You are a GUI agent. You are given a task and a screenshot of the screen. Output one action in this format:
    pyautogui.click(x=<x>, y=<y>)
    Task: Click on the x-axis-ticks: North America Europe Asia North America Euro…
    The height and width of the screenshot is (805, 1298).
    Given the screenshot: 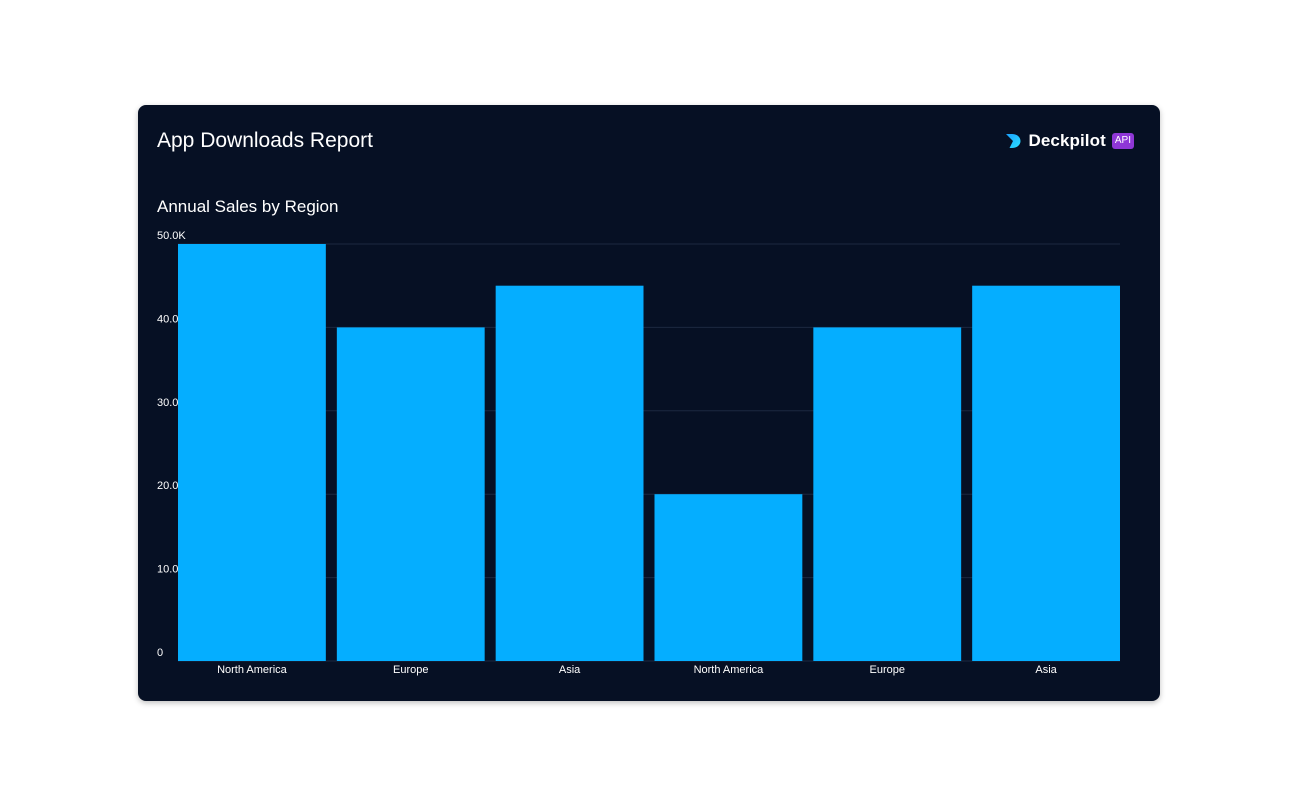 What is the action you would take?
    pyautogui.click(x=637, y=670)
    